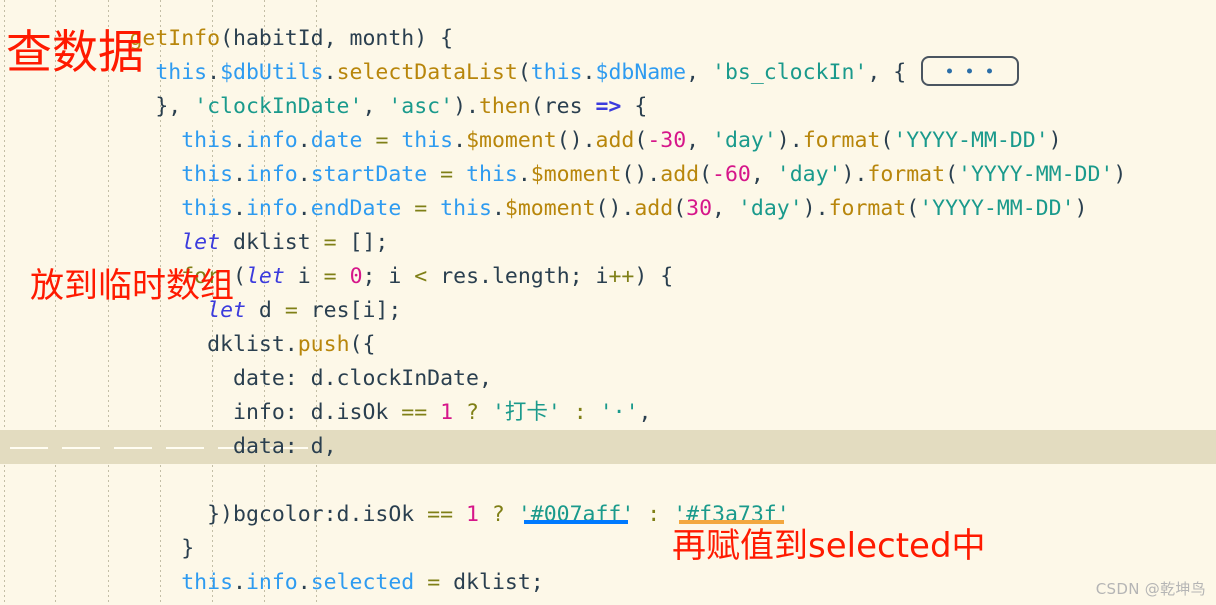  What do you see at coordinates (132, 286) in the screenshot?
I see `annotation-temp-array: 放到临时数组` at bounding box center [132, 286].